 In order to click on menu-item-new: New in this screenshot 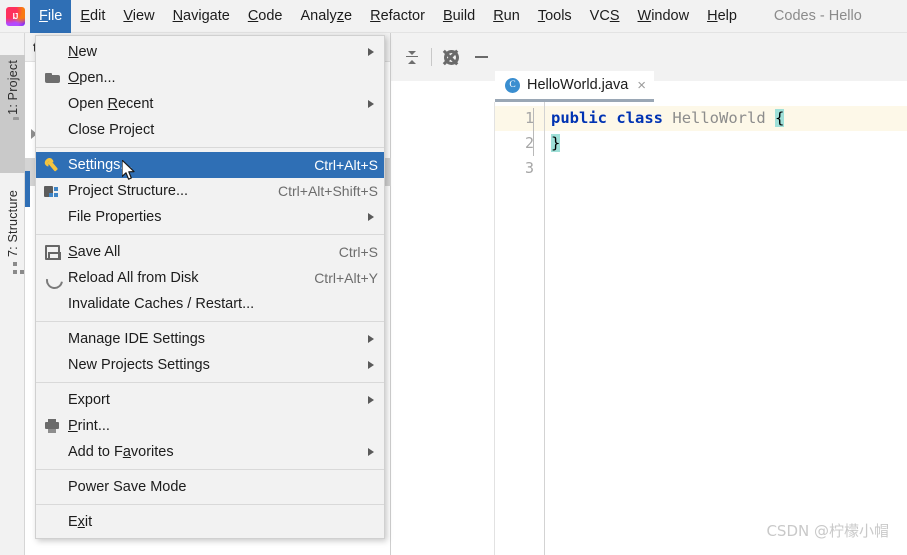, I will do `click(210, 52)`.